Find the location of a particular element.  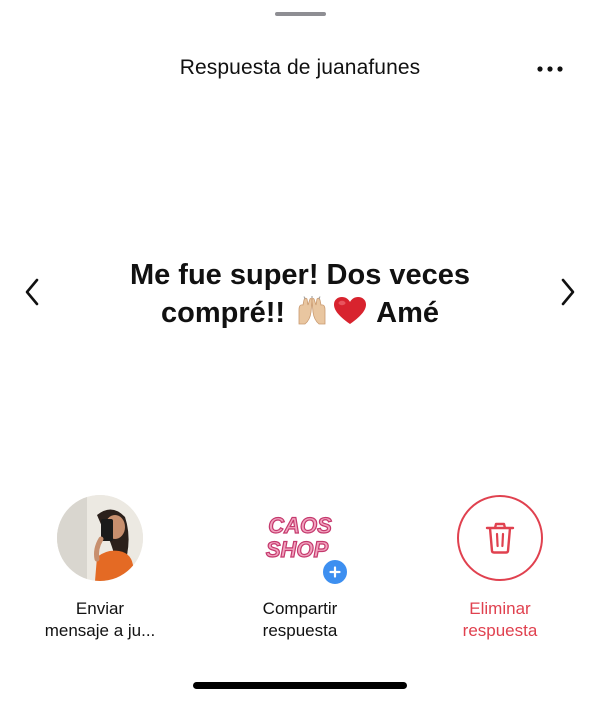

plus-icon is located at coordinates (335, 572).